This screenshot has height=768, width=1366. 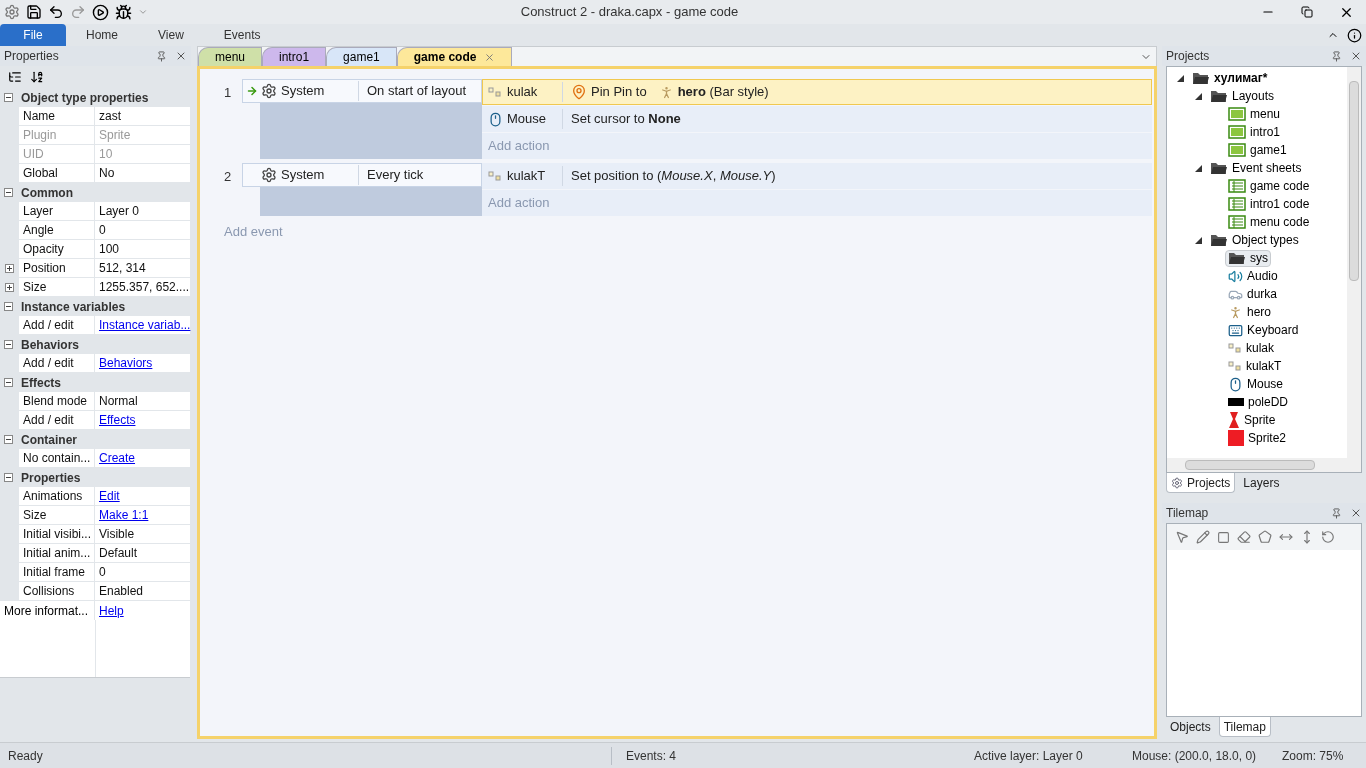 What do you see at coordinates (95, 230) in the screenshot?
I see `property-row: Angle 0` at bounding box center [95, 230].